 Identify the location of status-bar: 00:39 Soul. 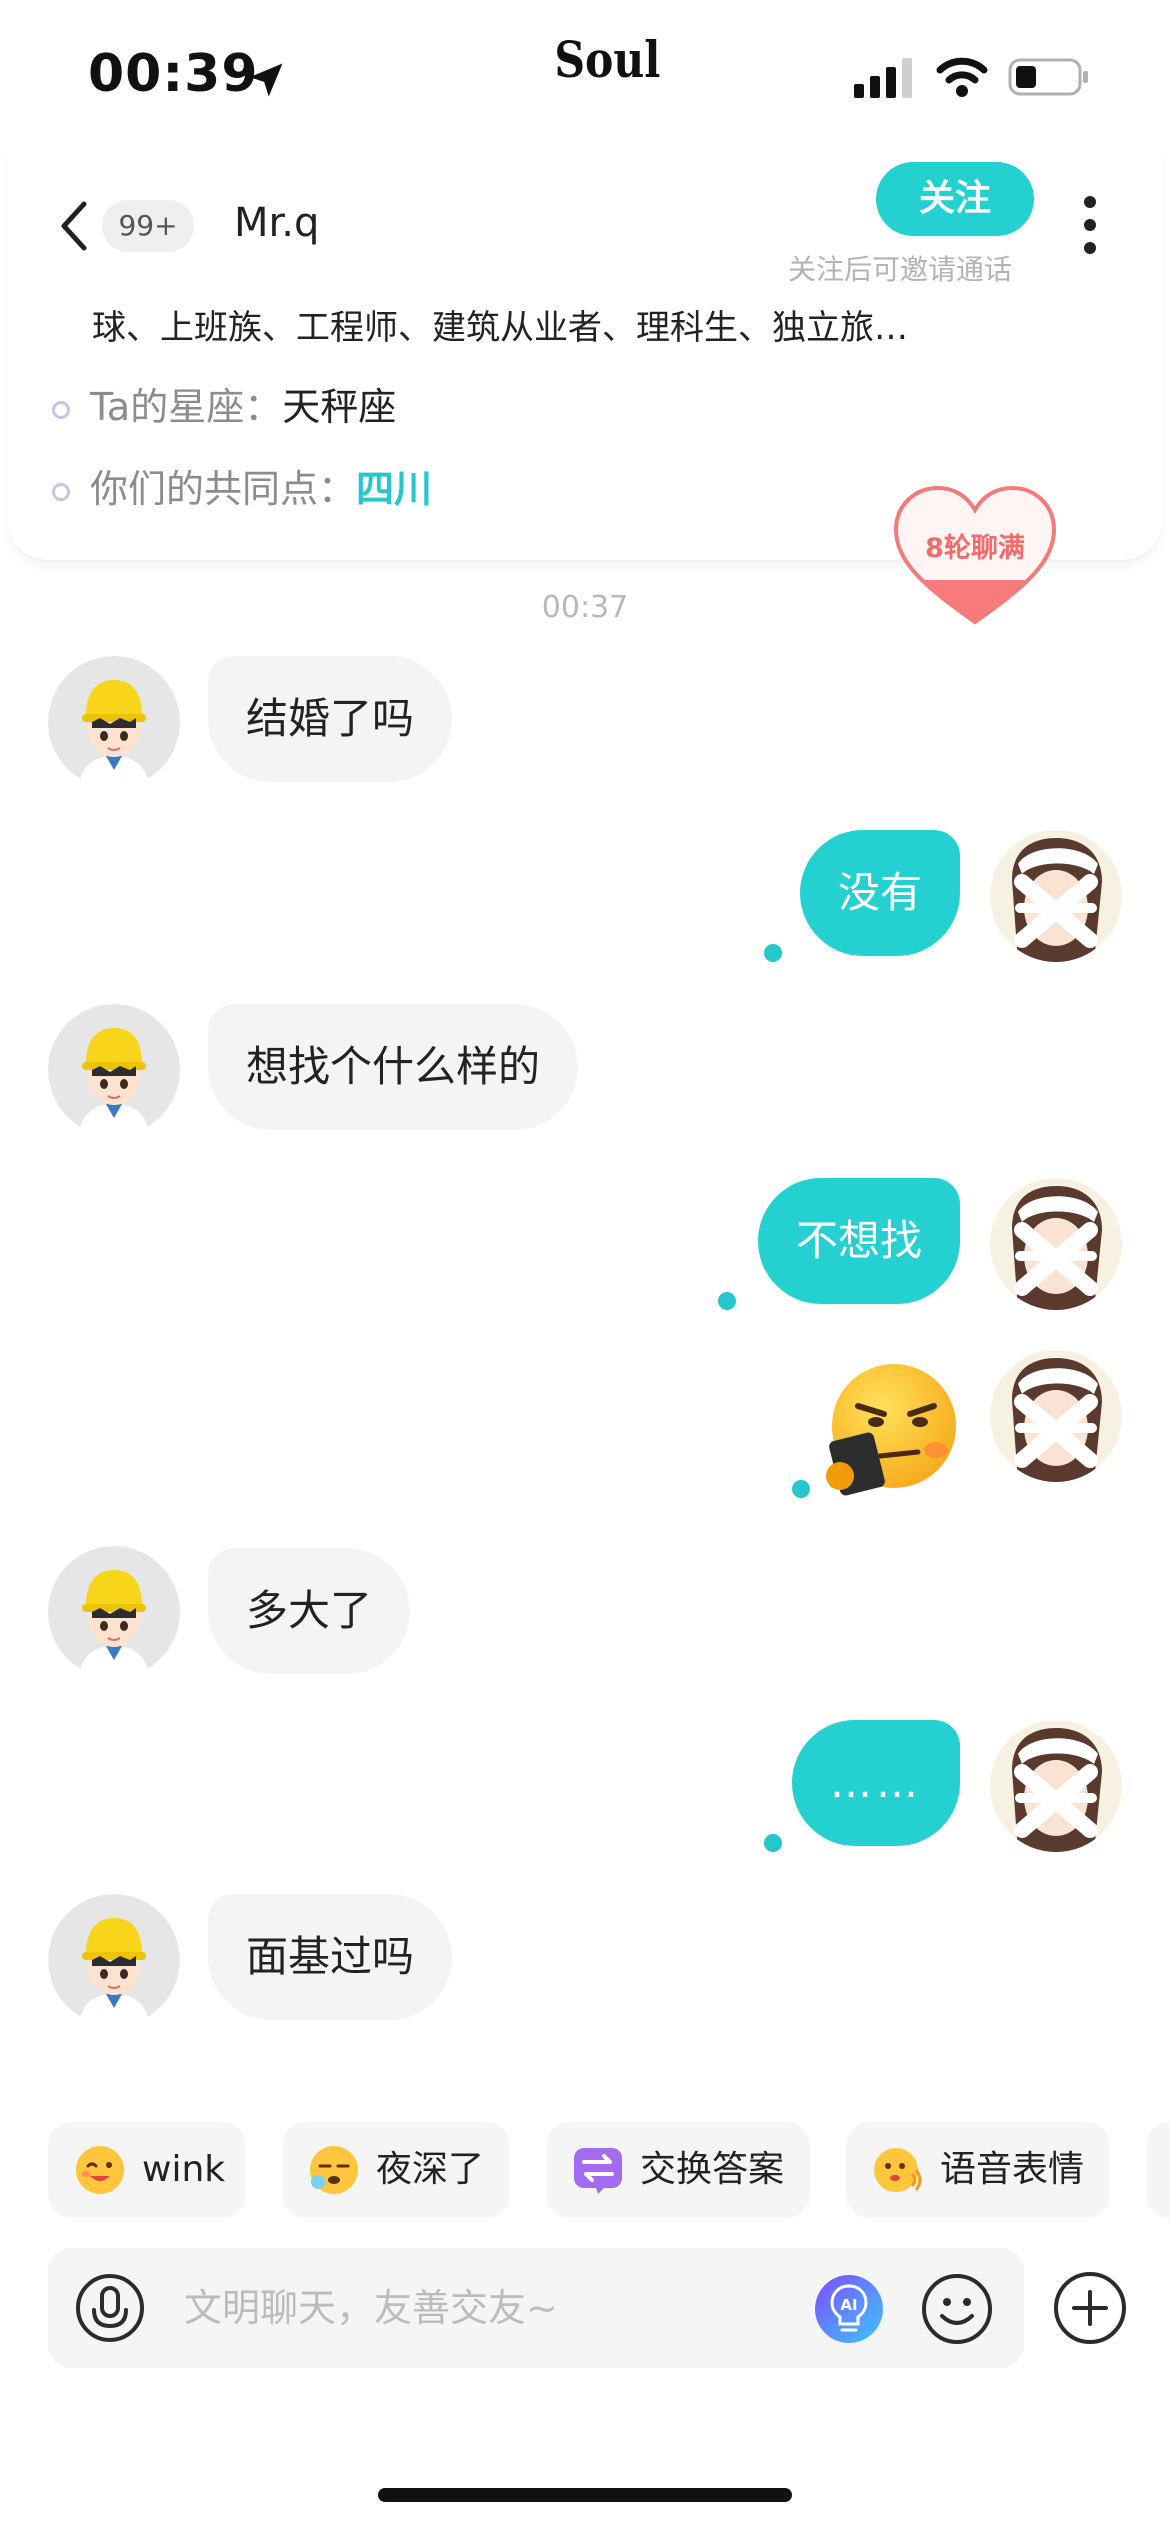
(585, 75).